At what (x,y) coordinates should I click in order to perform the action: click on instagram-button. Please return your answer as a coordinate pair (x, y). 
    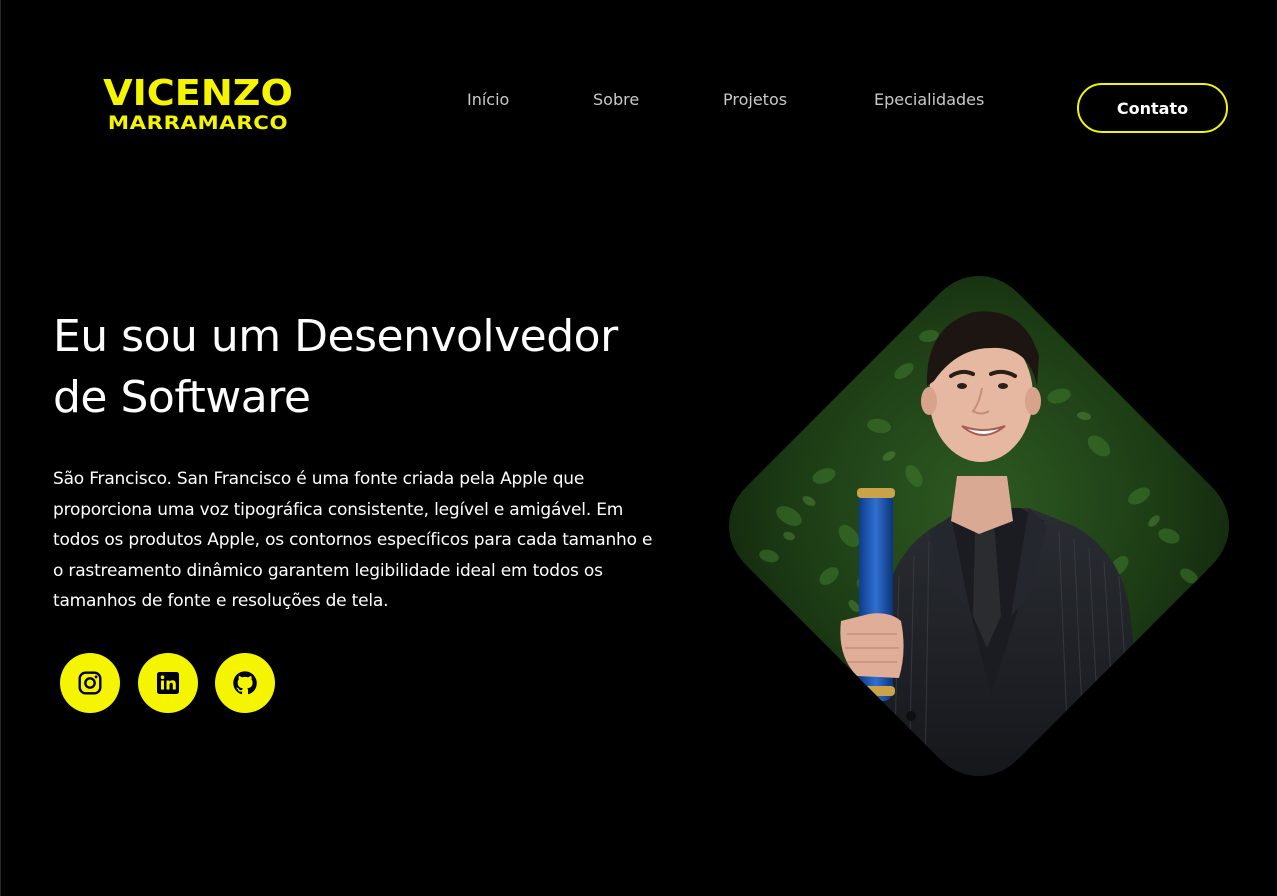
    Looking at the image, I should click on (90, 683).